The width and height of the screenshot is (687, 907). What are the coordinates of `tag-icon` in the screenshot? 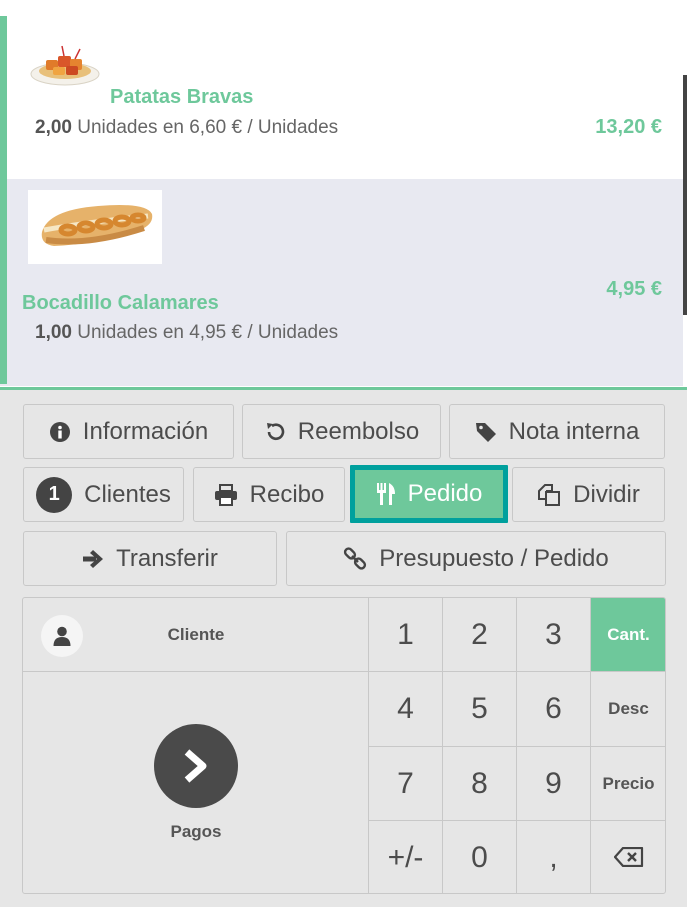 It's located at (486, 432).